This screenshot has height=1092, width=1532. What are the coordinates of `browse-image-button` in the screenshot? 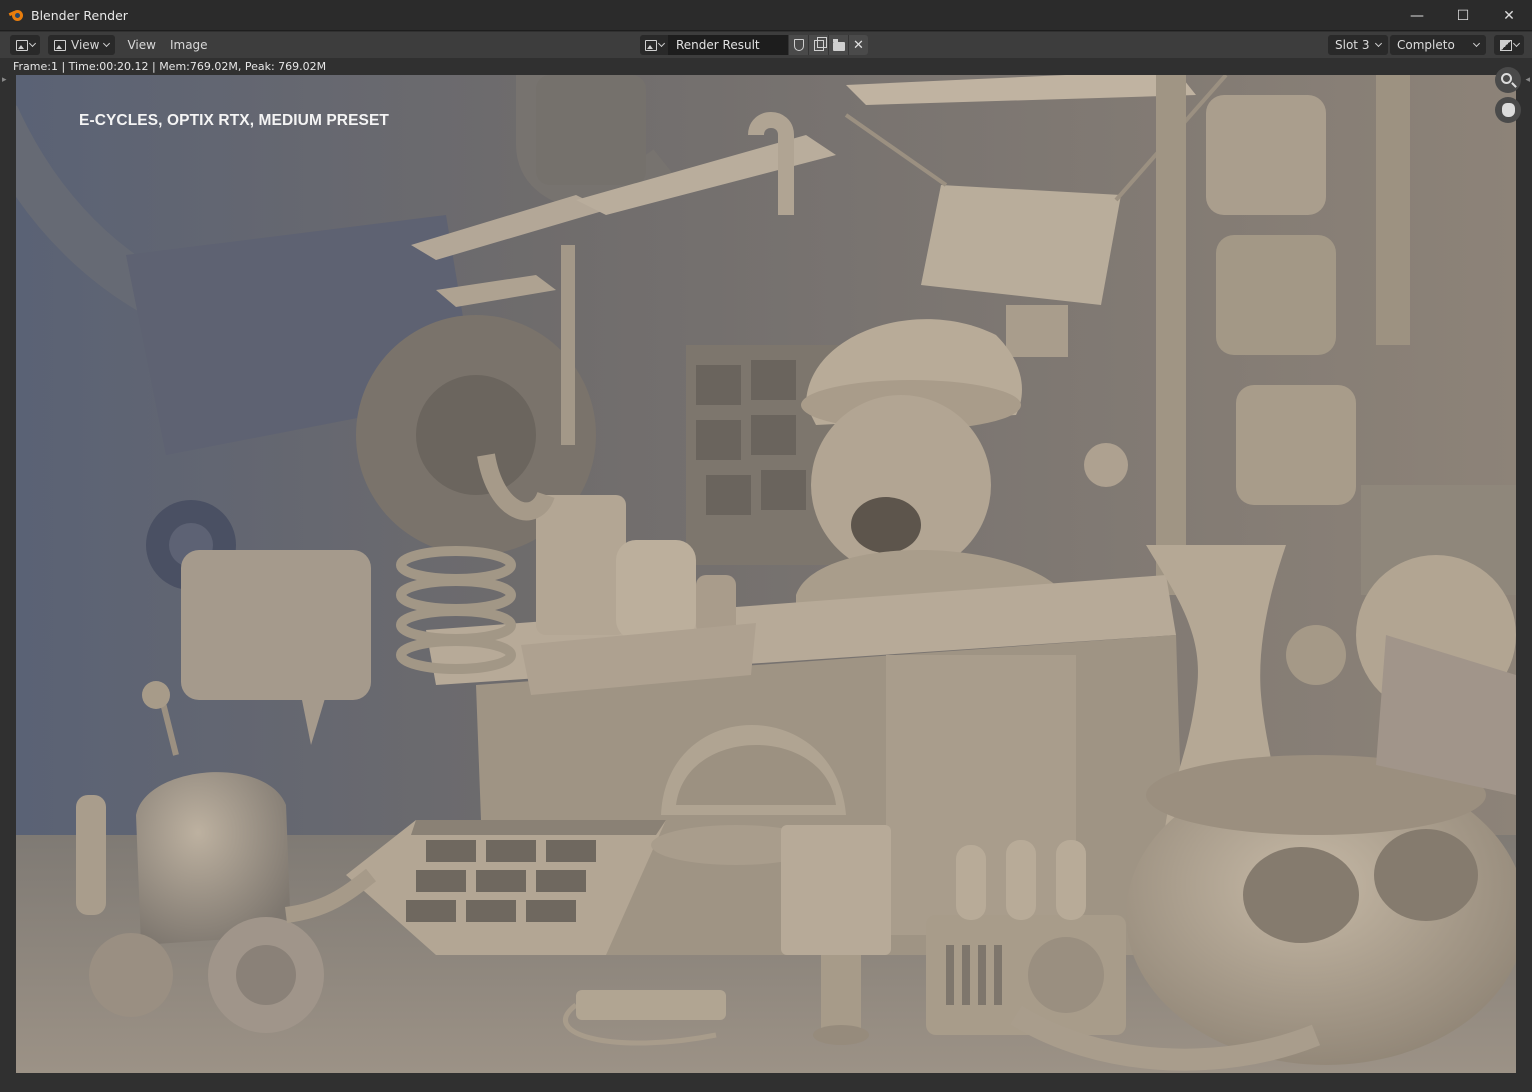 It's located at (654, 45).